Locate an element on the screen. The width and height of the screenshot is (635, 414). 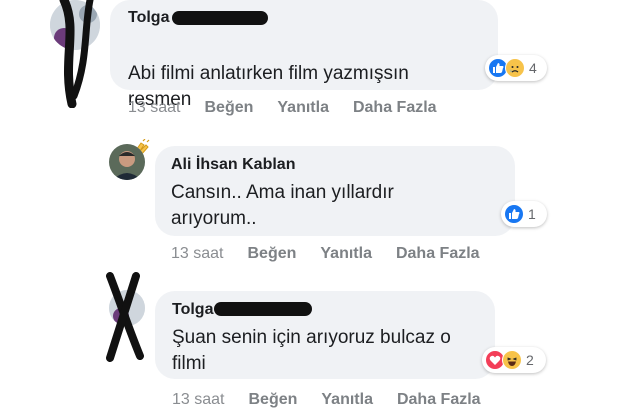
like-icon is located at coordinates (514, 214).